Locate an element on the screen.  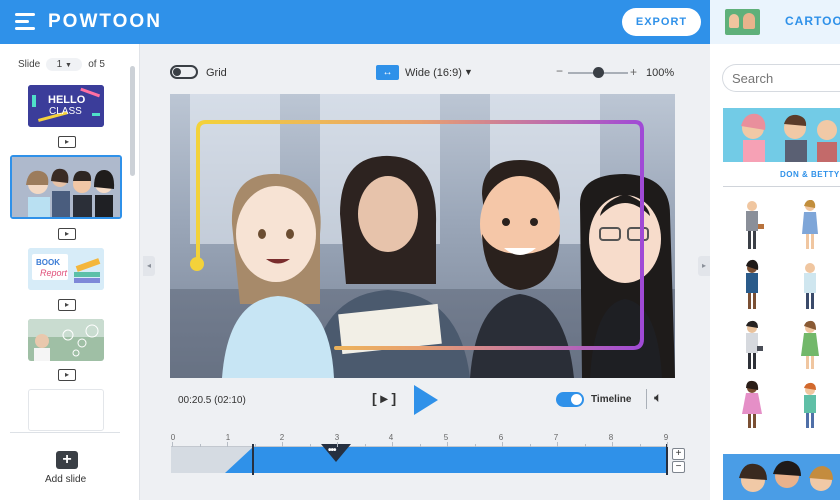
search-input is located at coordinates (781, 78).